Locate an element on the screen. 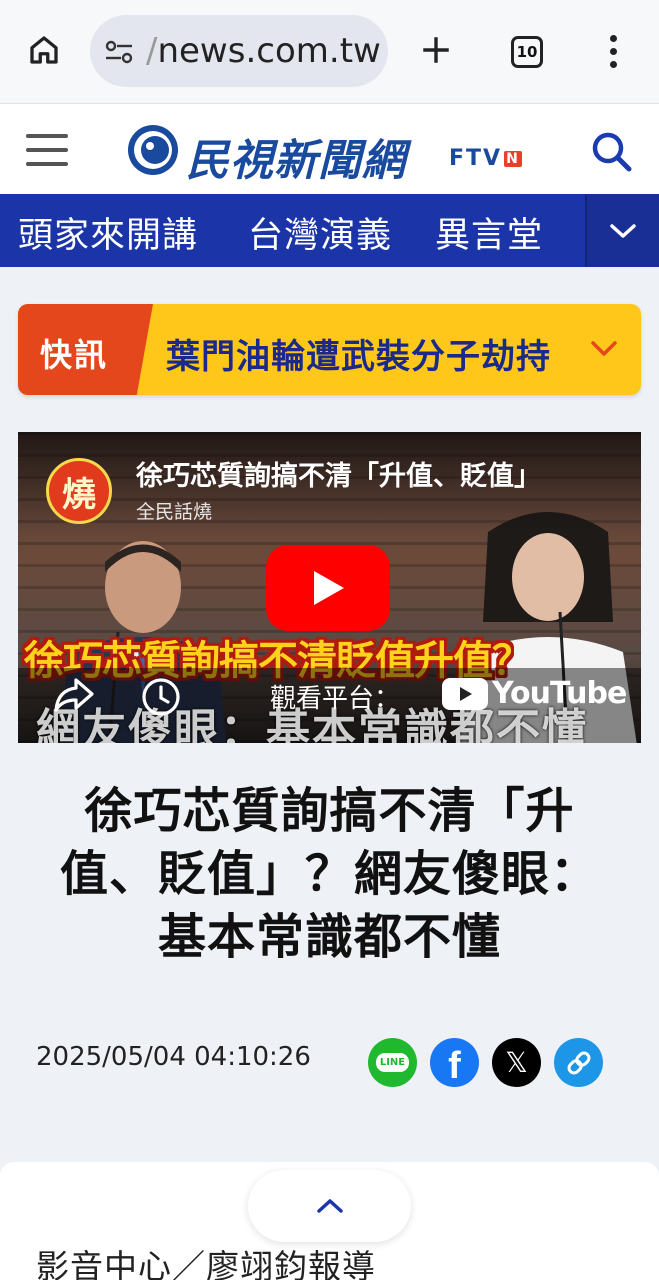 The image size is (659, 1280). category-nav: 頭家來開講 台灣演義 異言堂 is located at coordinates (329, 230).